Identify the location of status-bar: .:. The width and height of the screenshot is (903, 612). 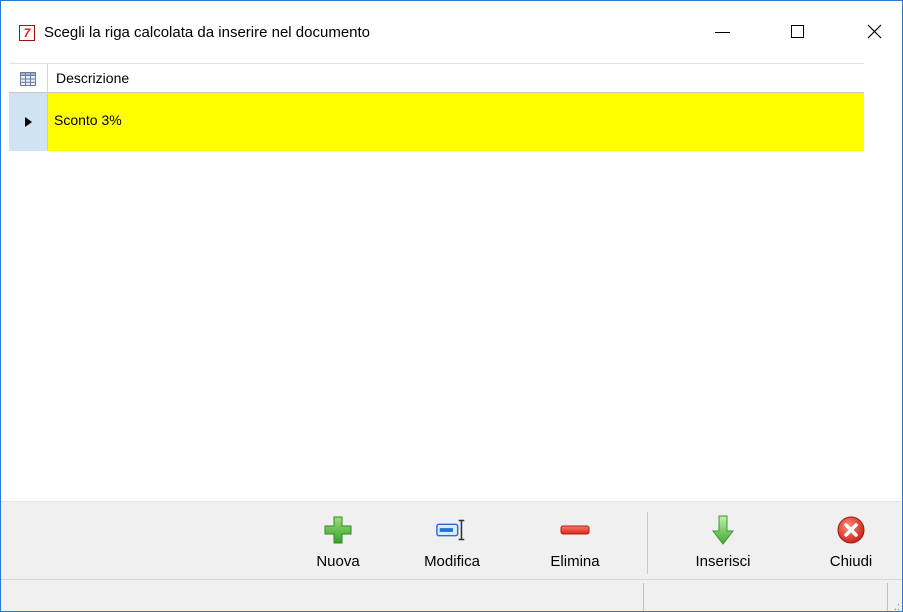
(451, 595).